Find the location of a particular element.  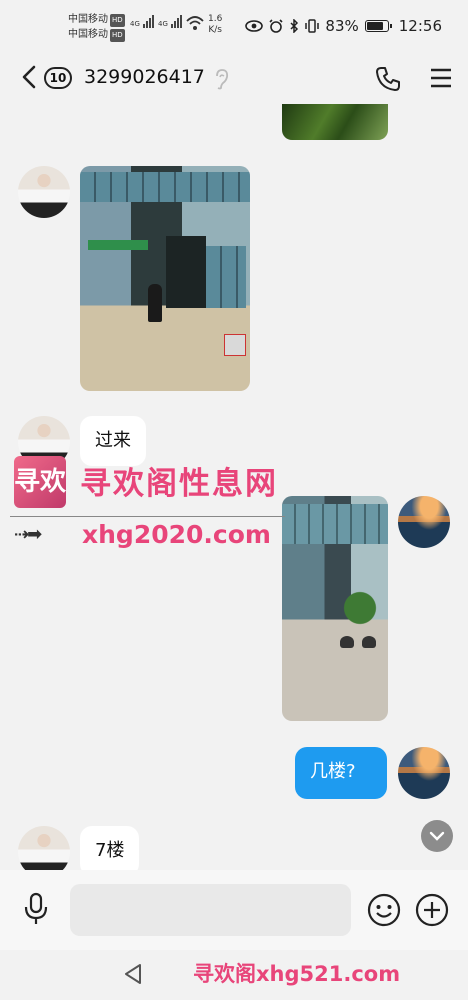

carrier-2-label: 中国移动 is located at coordinates (88, 34).